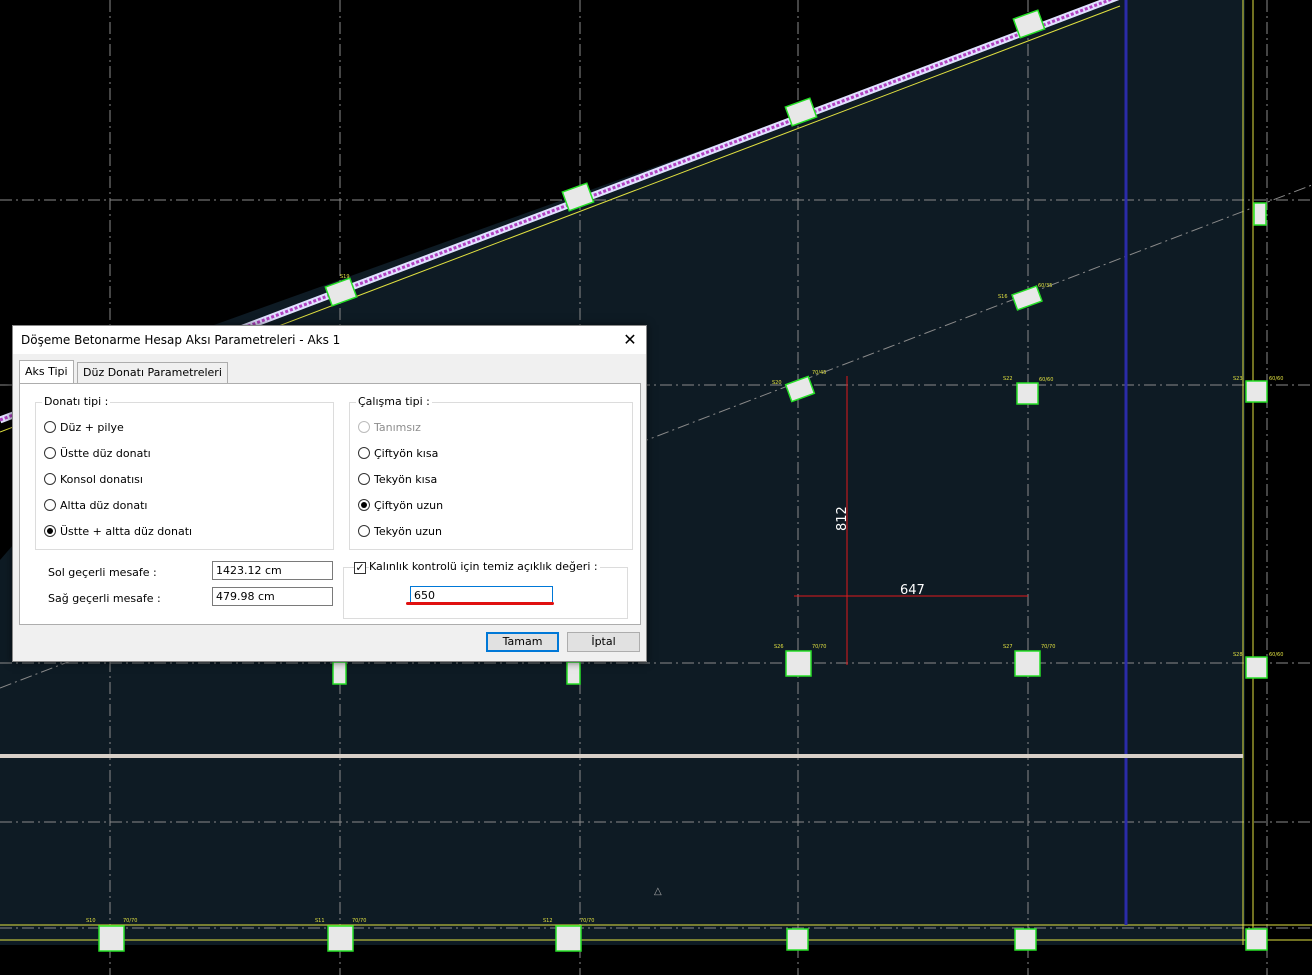 The height and width of the screenshot is (975, 1312). I want to click on svg-text: S19, so click(345, 277).